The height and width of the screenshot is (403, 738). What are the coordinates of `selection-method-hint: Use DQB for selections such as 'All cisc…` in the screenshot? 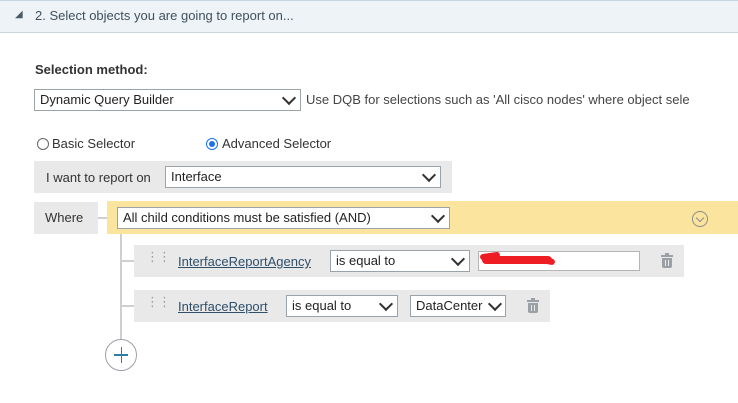 It's located at (498, 99).